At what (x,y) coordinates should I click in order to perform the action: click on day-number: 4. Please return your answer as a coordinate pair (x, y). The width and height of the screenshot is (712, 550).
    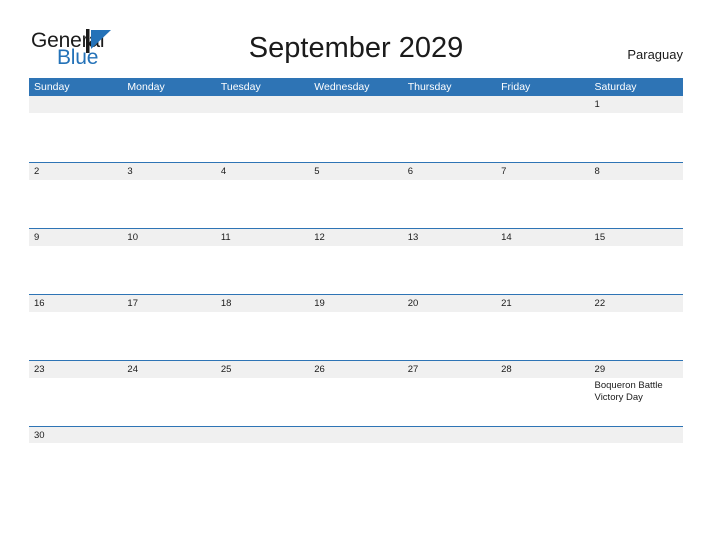
    Looking at the image, I should click on (262, 171).